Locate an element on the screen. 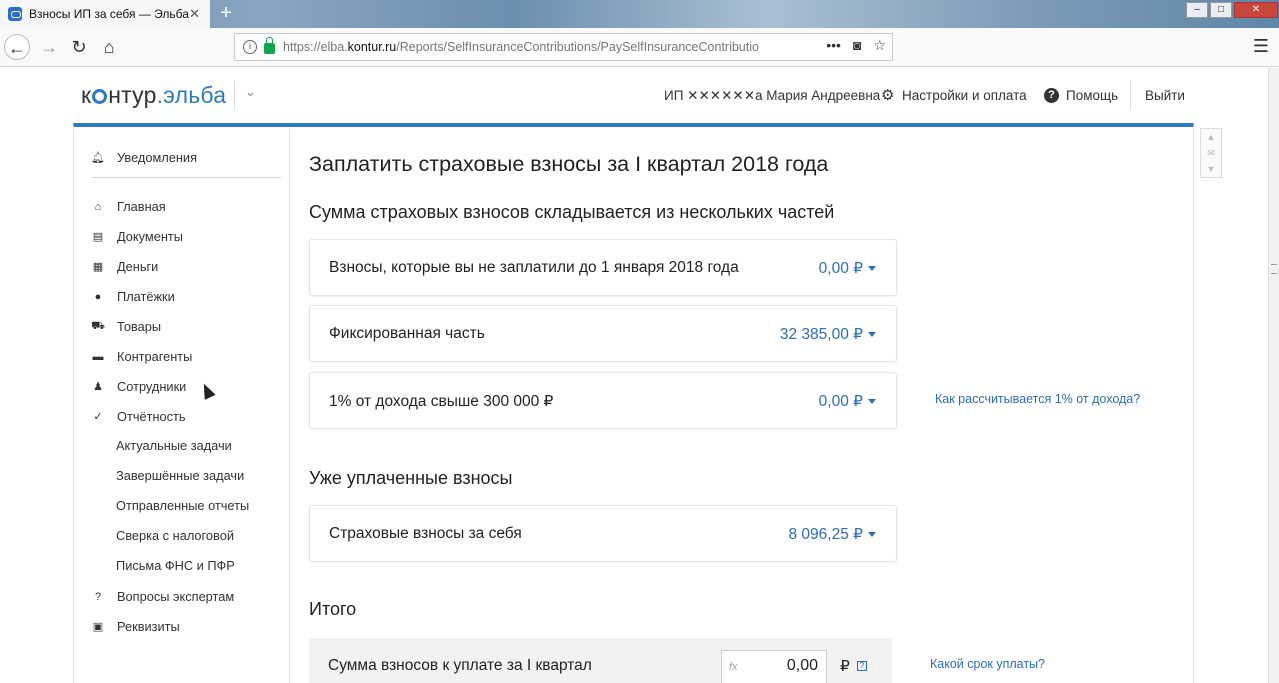  thumbs-down-icon: ▼ is located at coordinates (1211, 169).